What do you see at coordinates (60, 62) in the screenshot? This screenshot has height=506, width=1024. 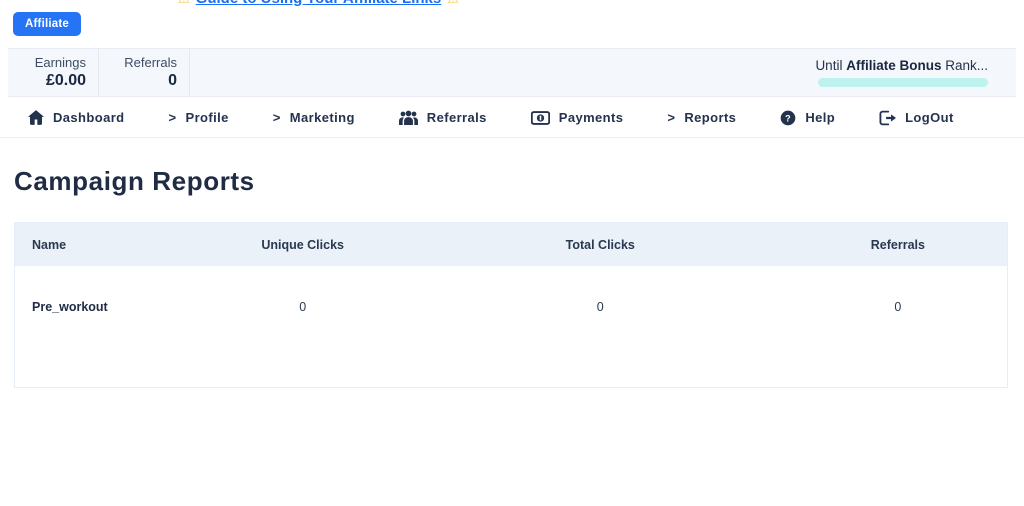 I see `earnings-label: Earnings` at bounding box center [60, 62].